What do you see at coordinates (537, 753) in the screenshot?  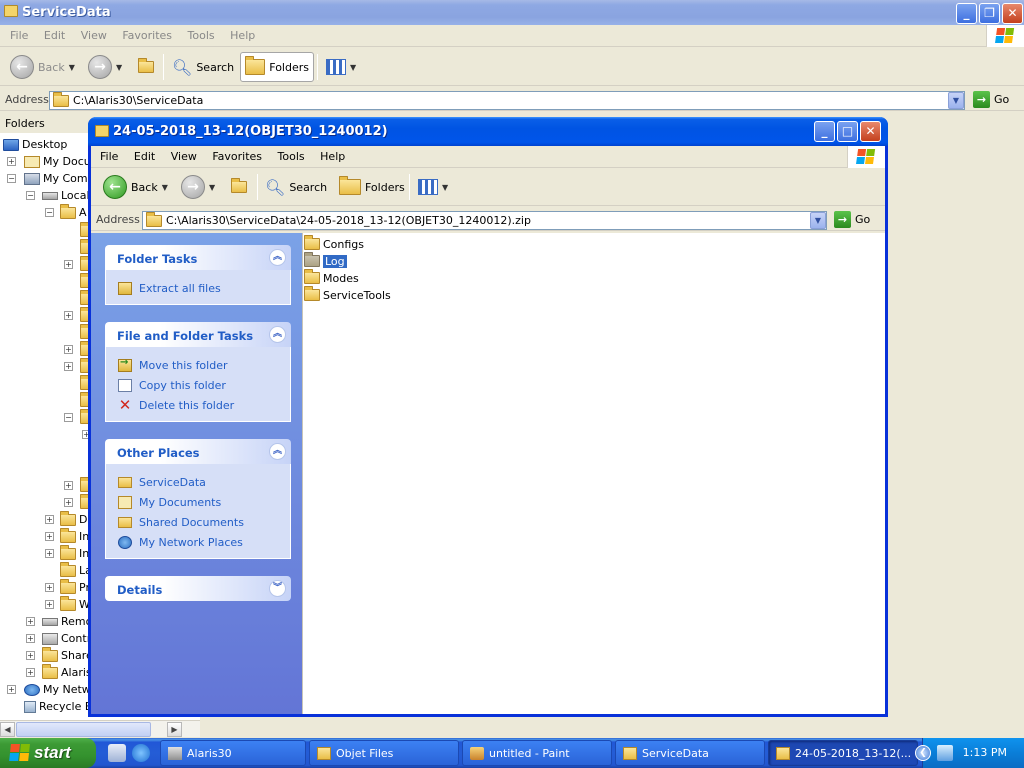 I see `taskbar-item-paint: untitled - Paint` at bounding box center [537, 753].